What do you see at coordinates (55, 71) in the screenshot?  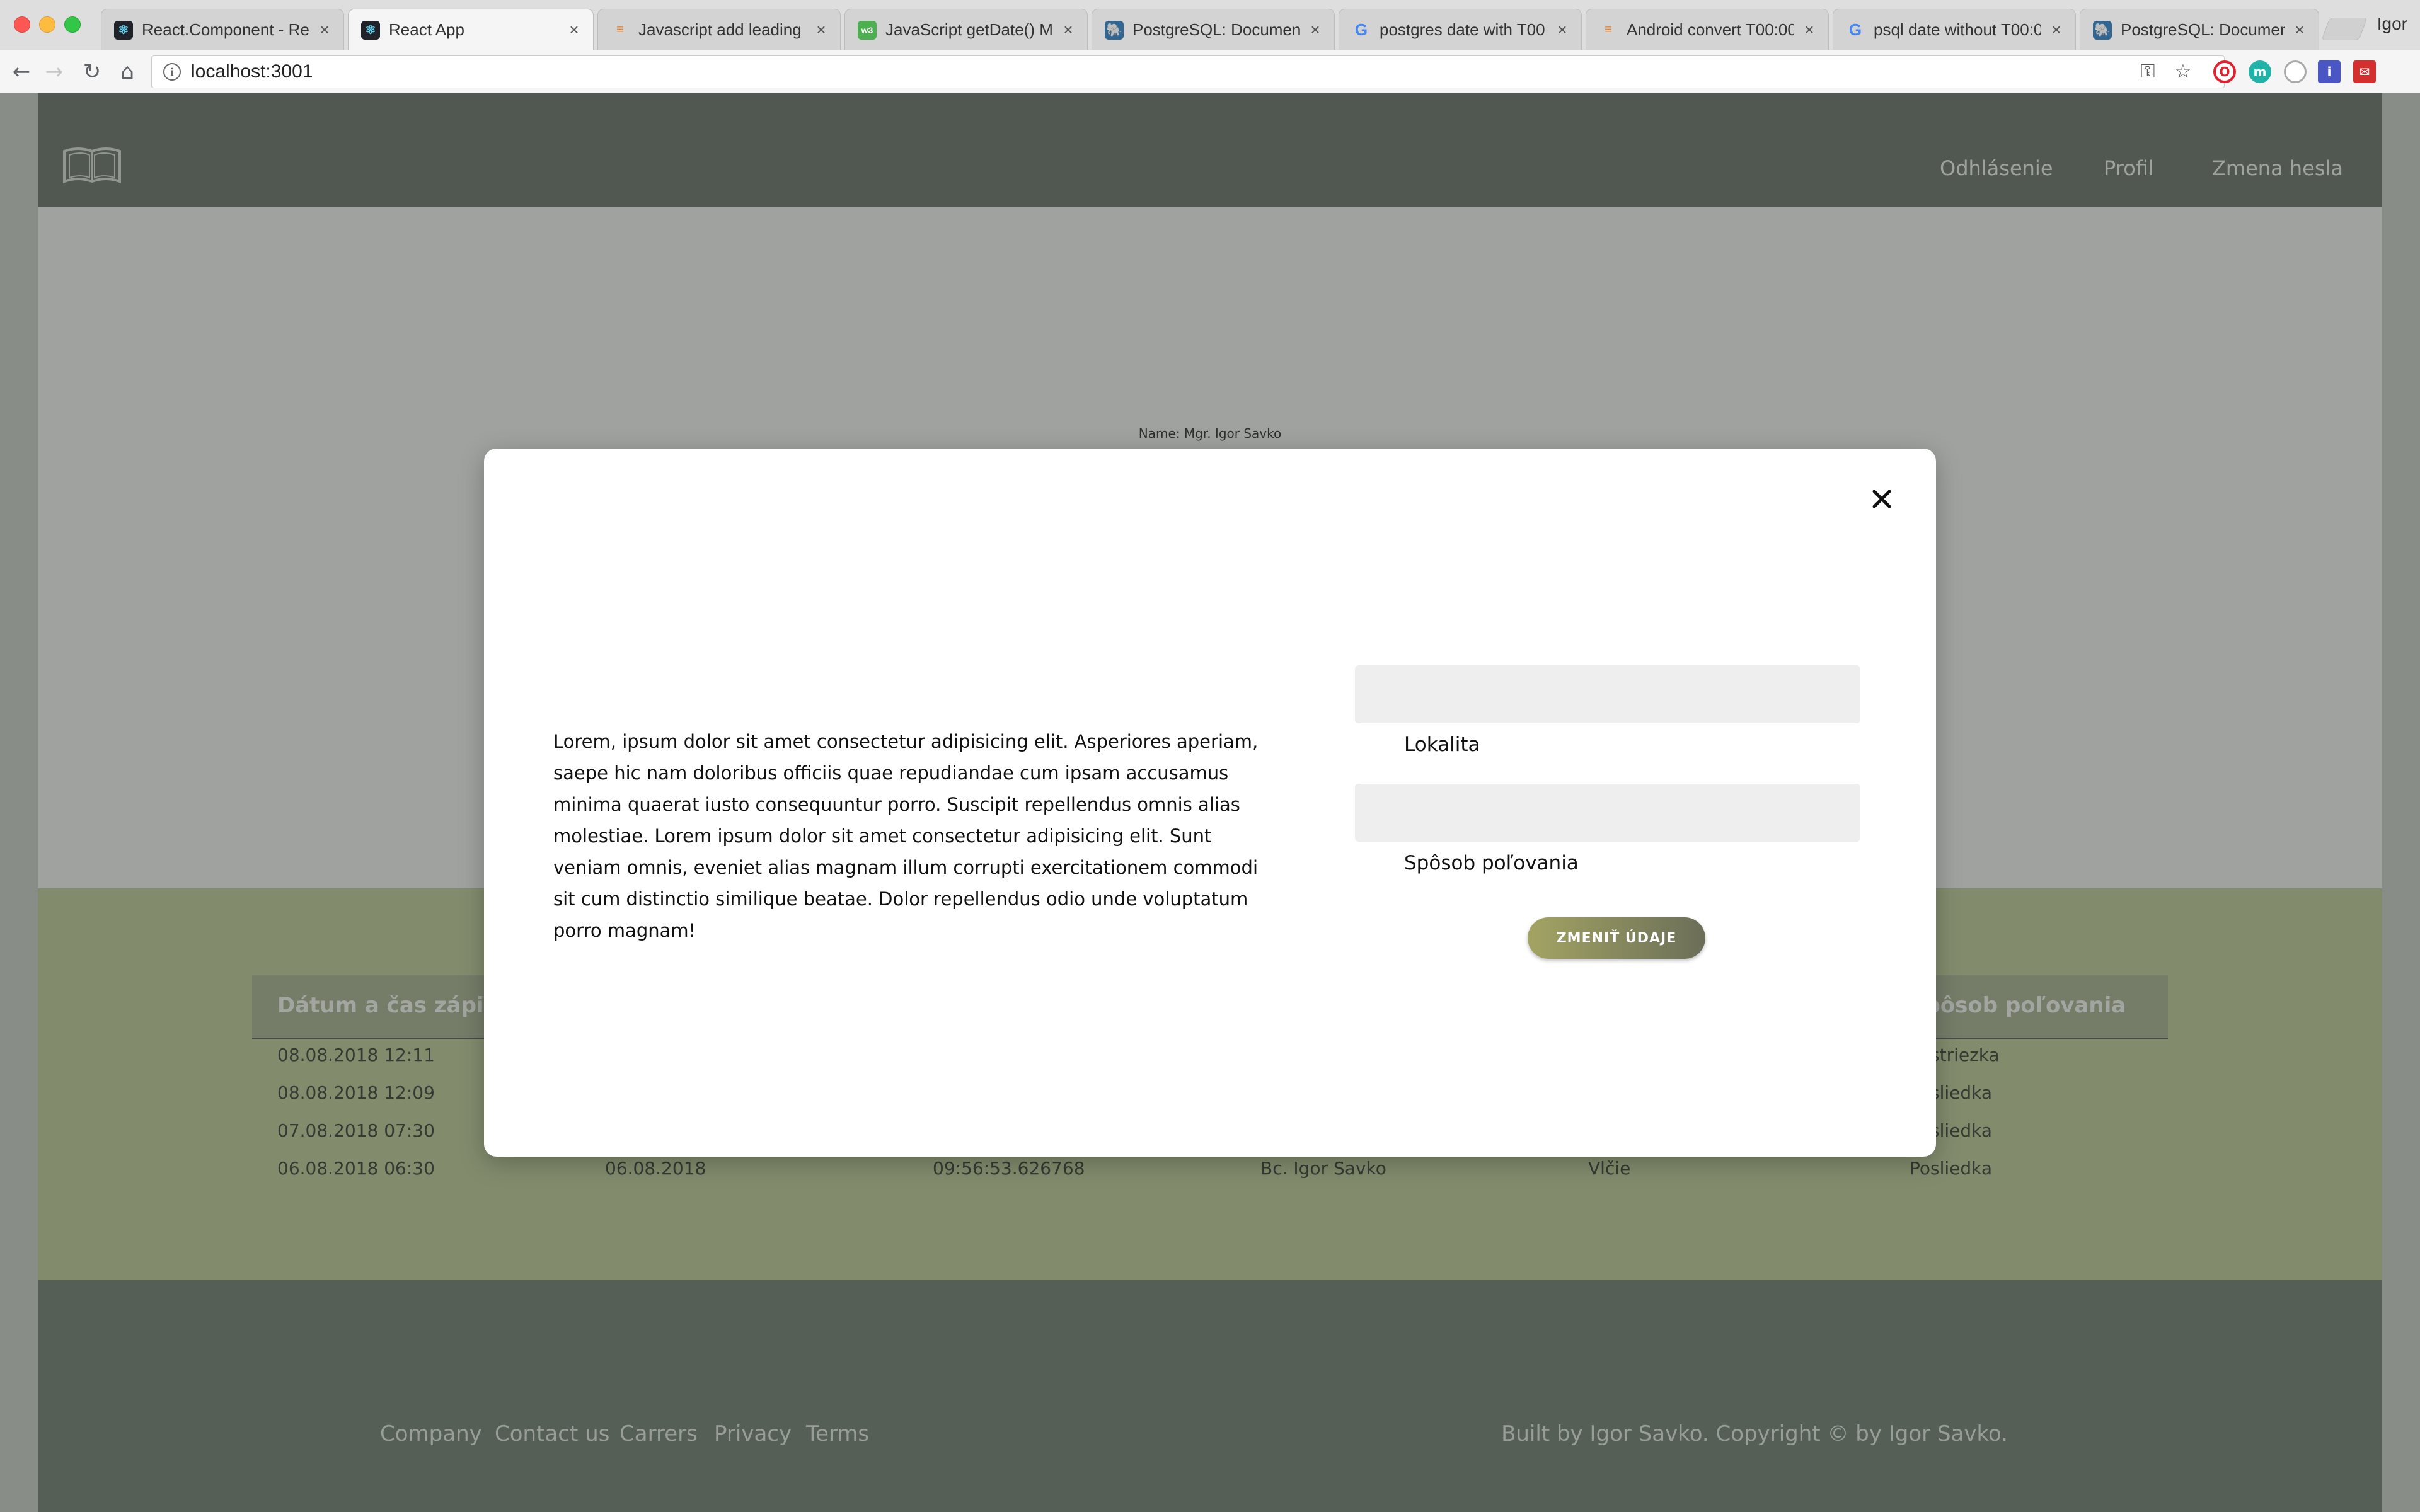 I see `forward-arrow-icon: →` at bounding box center [55, 71].